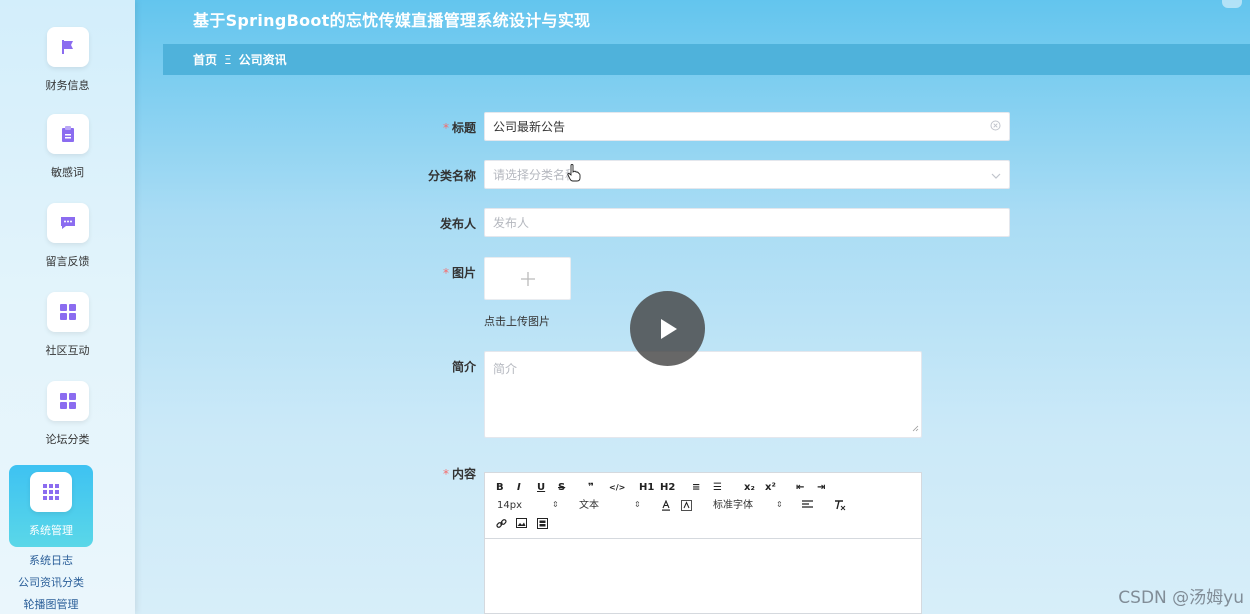  What do you see at coordinates (703, 576) in the screenshot?
I see `editor-body` at bounding box center [703, 576].